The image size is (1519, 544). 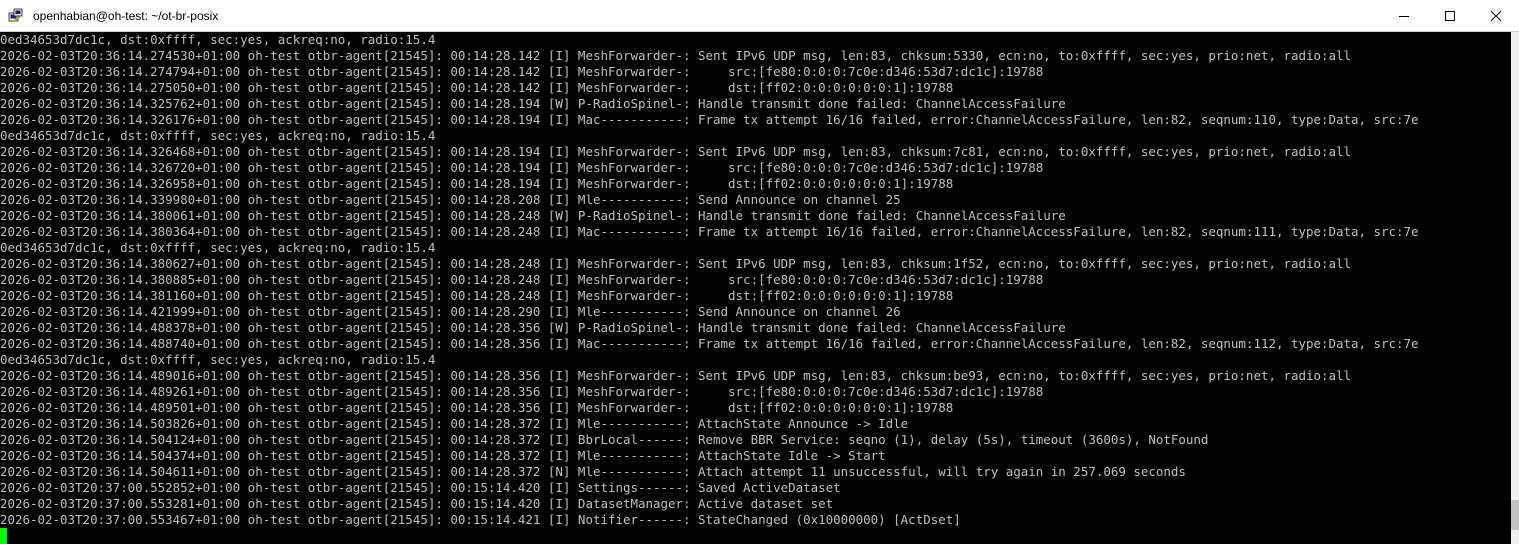 What do you see at coordinates (16, 16) in the screenshot?
I see `putty-icon` at bounding box center [16, 16].